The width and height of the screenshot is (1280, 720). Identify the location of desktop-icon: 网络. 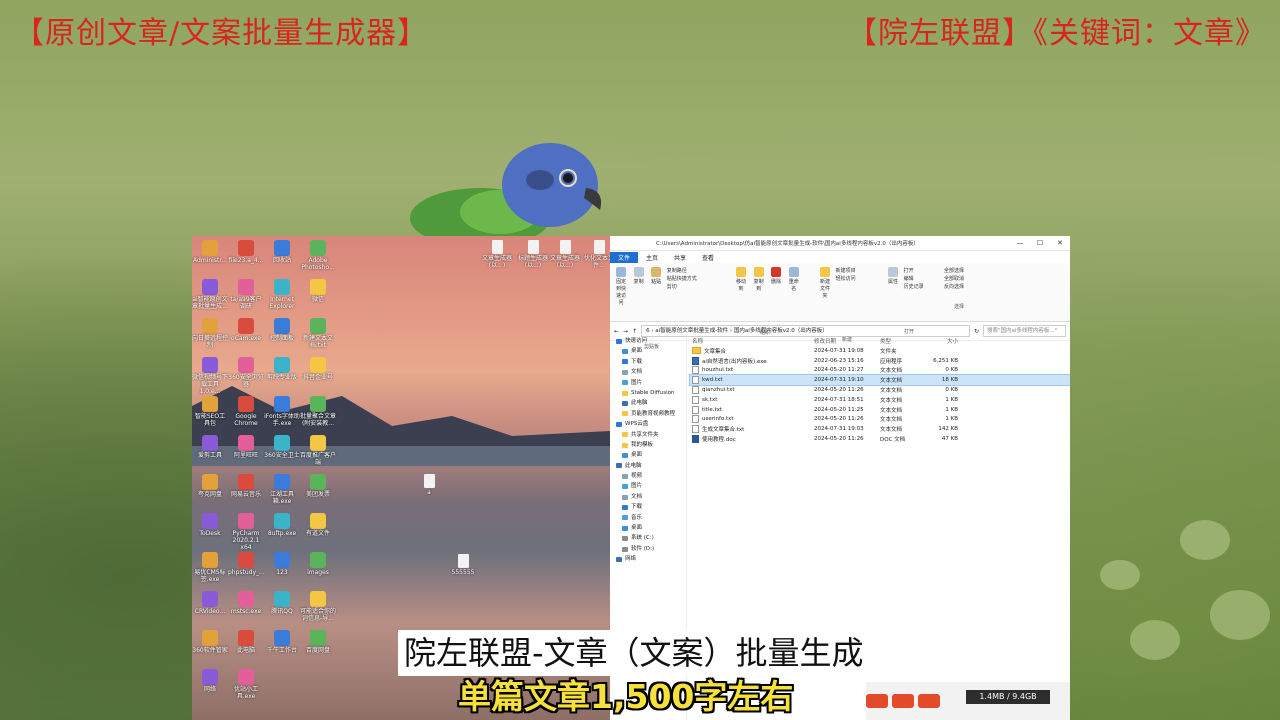
(210, 681).